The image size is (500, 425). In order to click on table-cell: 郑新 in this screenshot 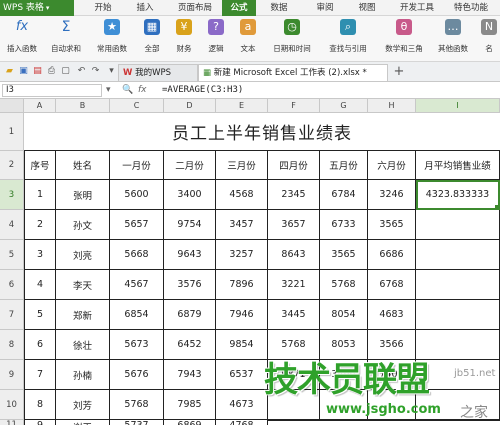, I will do `click(83, 315)`.